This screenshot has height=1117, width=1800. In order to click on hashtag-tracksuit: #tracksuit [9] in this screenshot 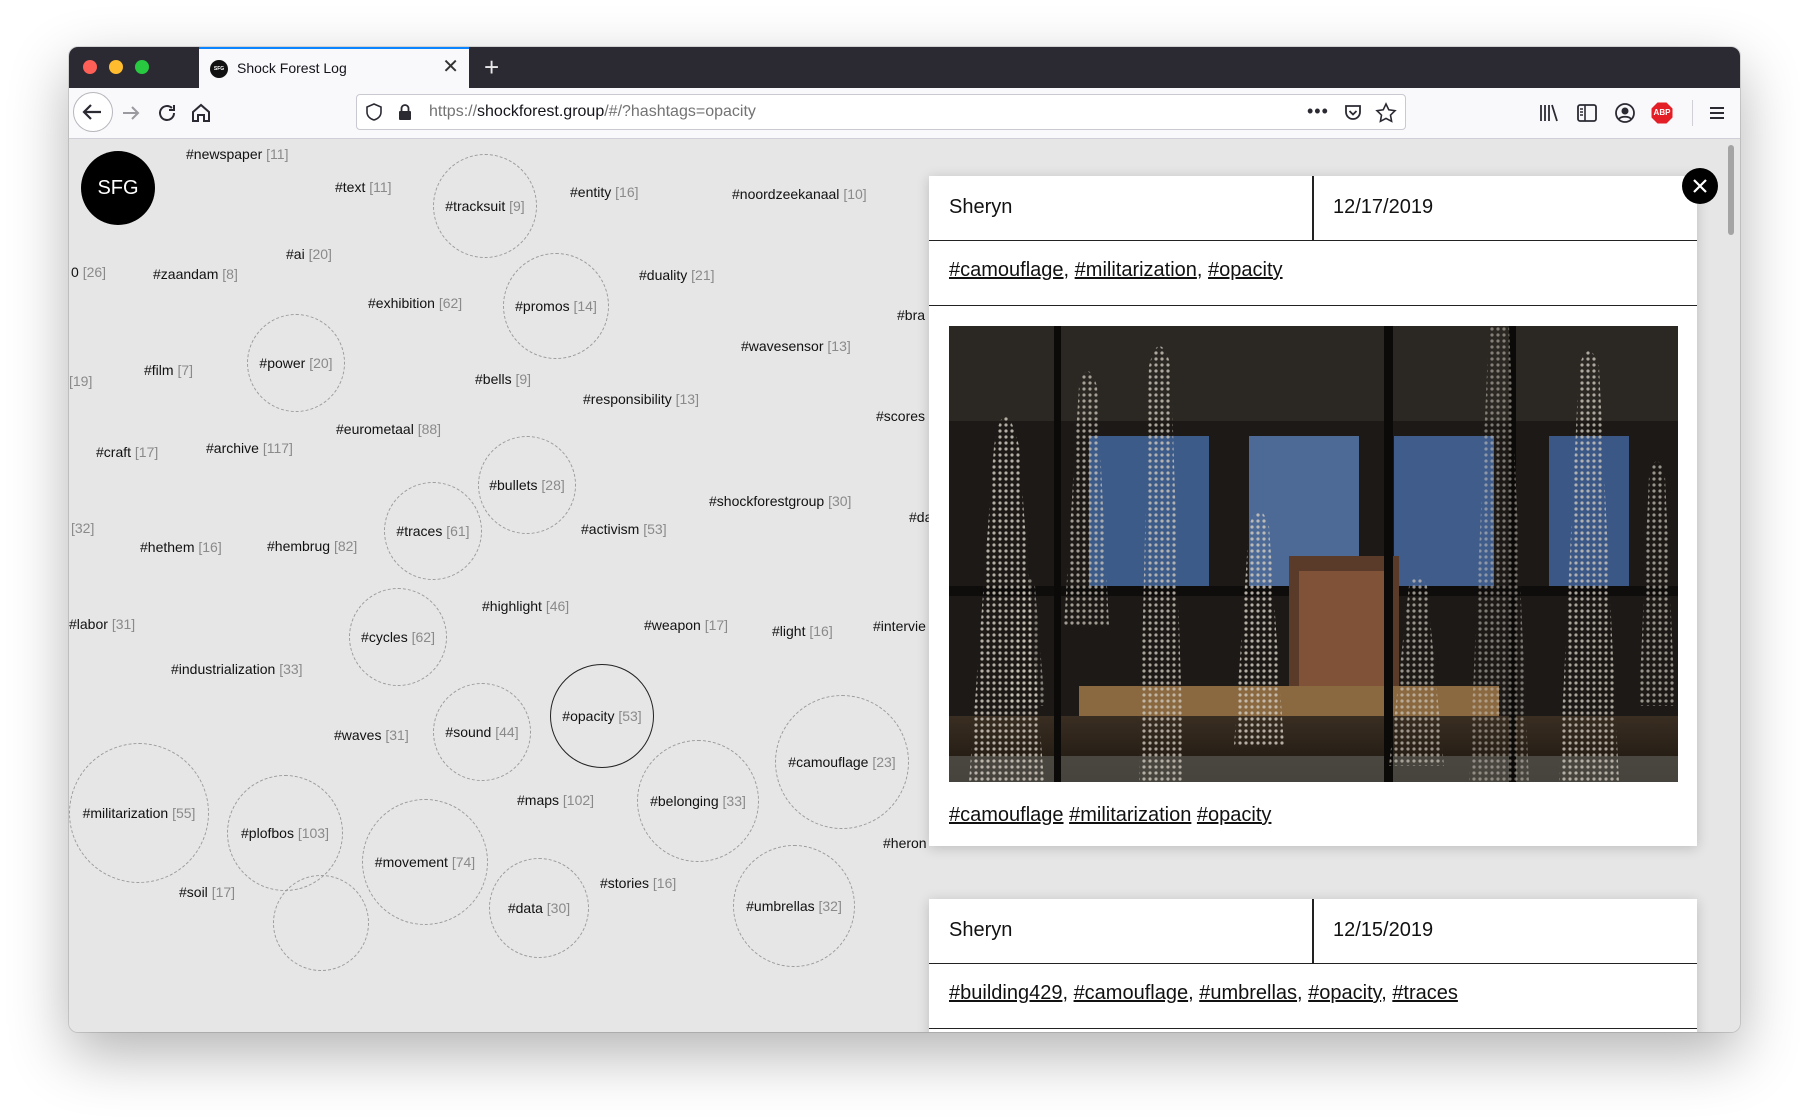, I will do `click(485, 206)`.